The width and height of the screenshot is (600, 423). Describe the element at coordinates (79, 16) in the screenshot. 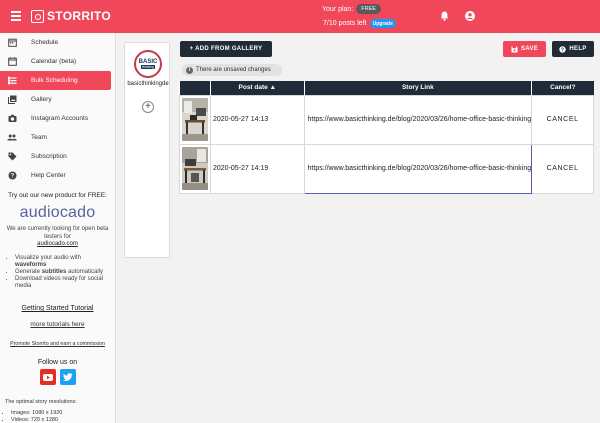

I see `brand-name: STORRITO` at that location.